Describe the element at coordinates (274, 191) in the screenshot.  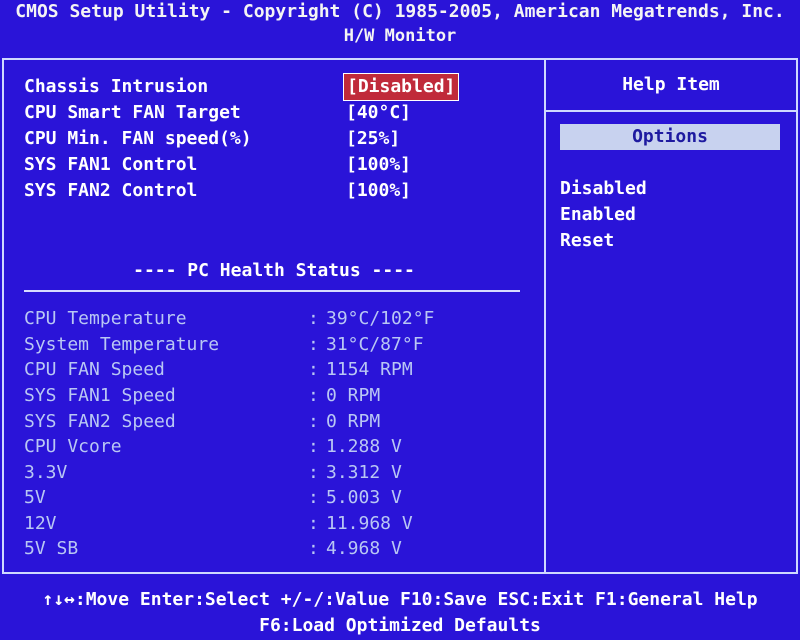
I see `setting-sys-fan2-control: SYS FAN2 Control [100%]` at that location.